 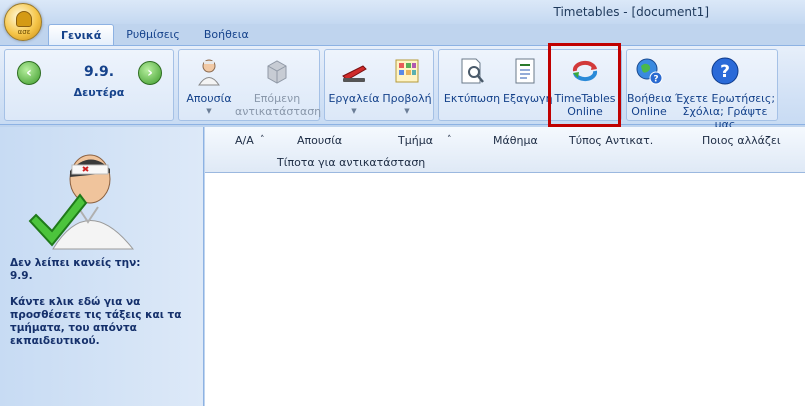 What do you see at coordinates (351, 162) in the screenshot?
I see `empty-grid-message: Τίποτα για αντικατάσταση` at bounding box center [351, 162].